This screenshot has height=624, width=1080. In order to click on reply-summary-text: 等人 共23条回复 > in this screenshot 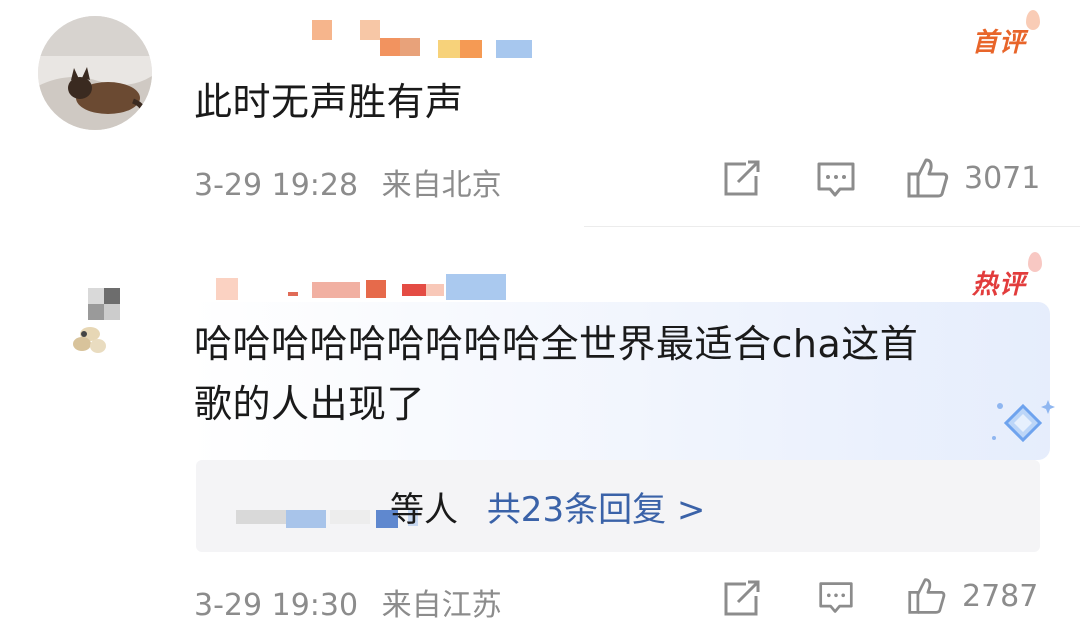, I will do `click(547, 506)`.